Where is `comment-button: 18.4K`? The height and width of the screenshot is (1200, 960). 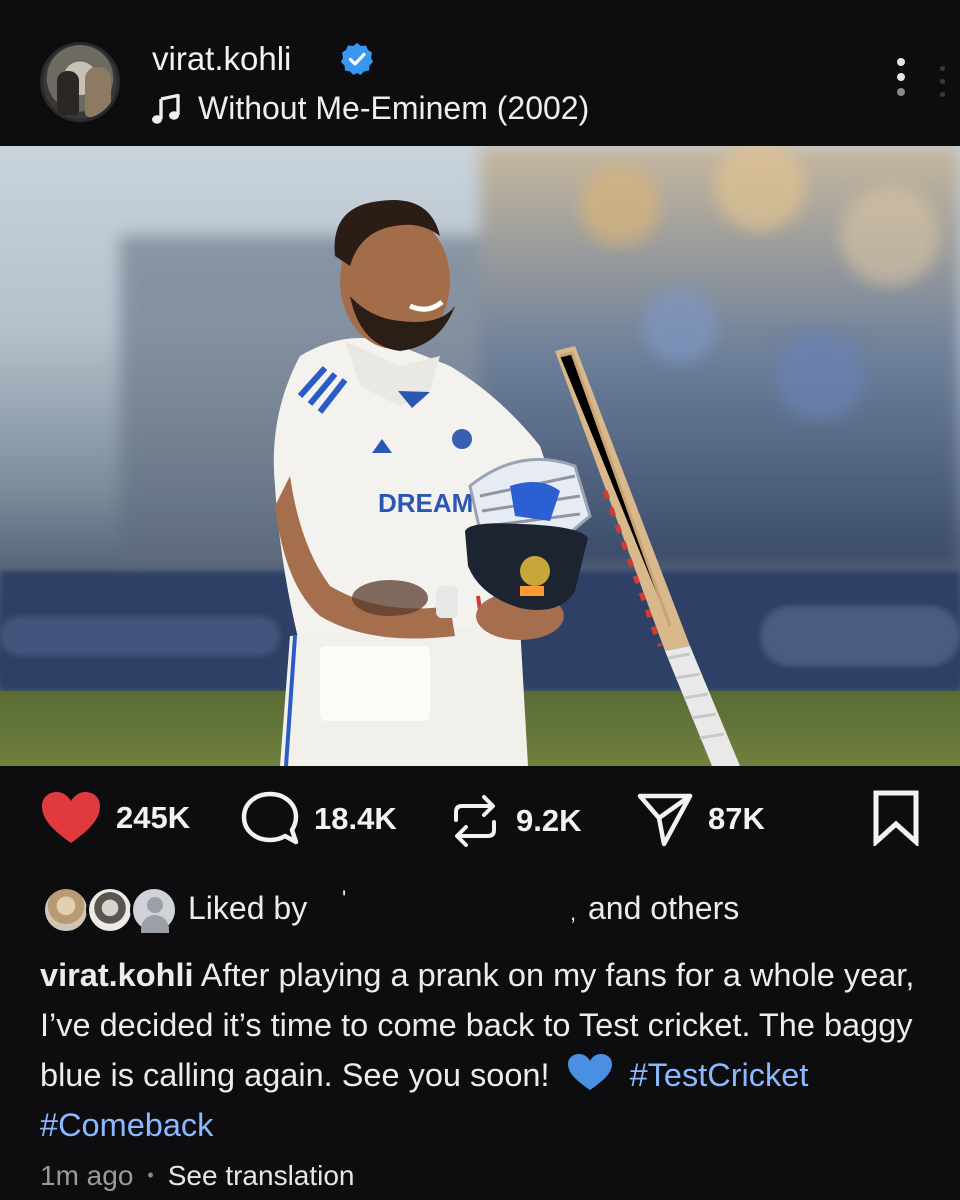 comment-button: 18.4K is located at coordinates (318, 819).